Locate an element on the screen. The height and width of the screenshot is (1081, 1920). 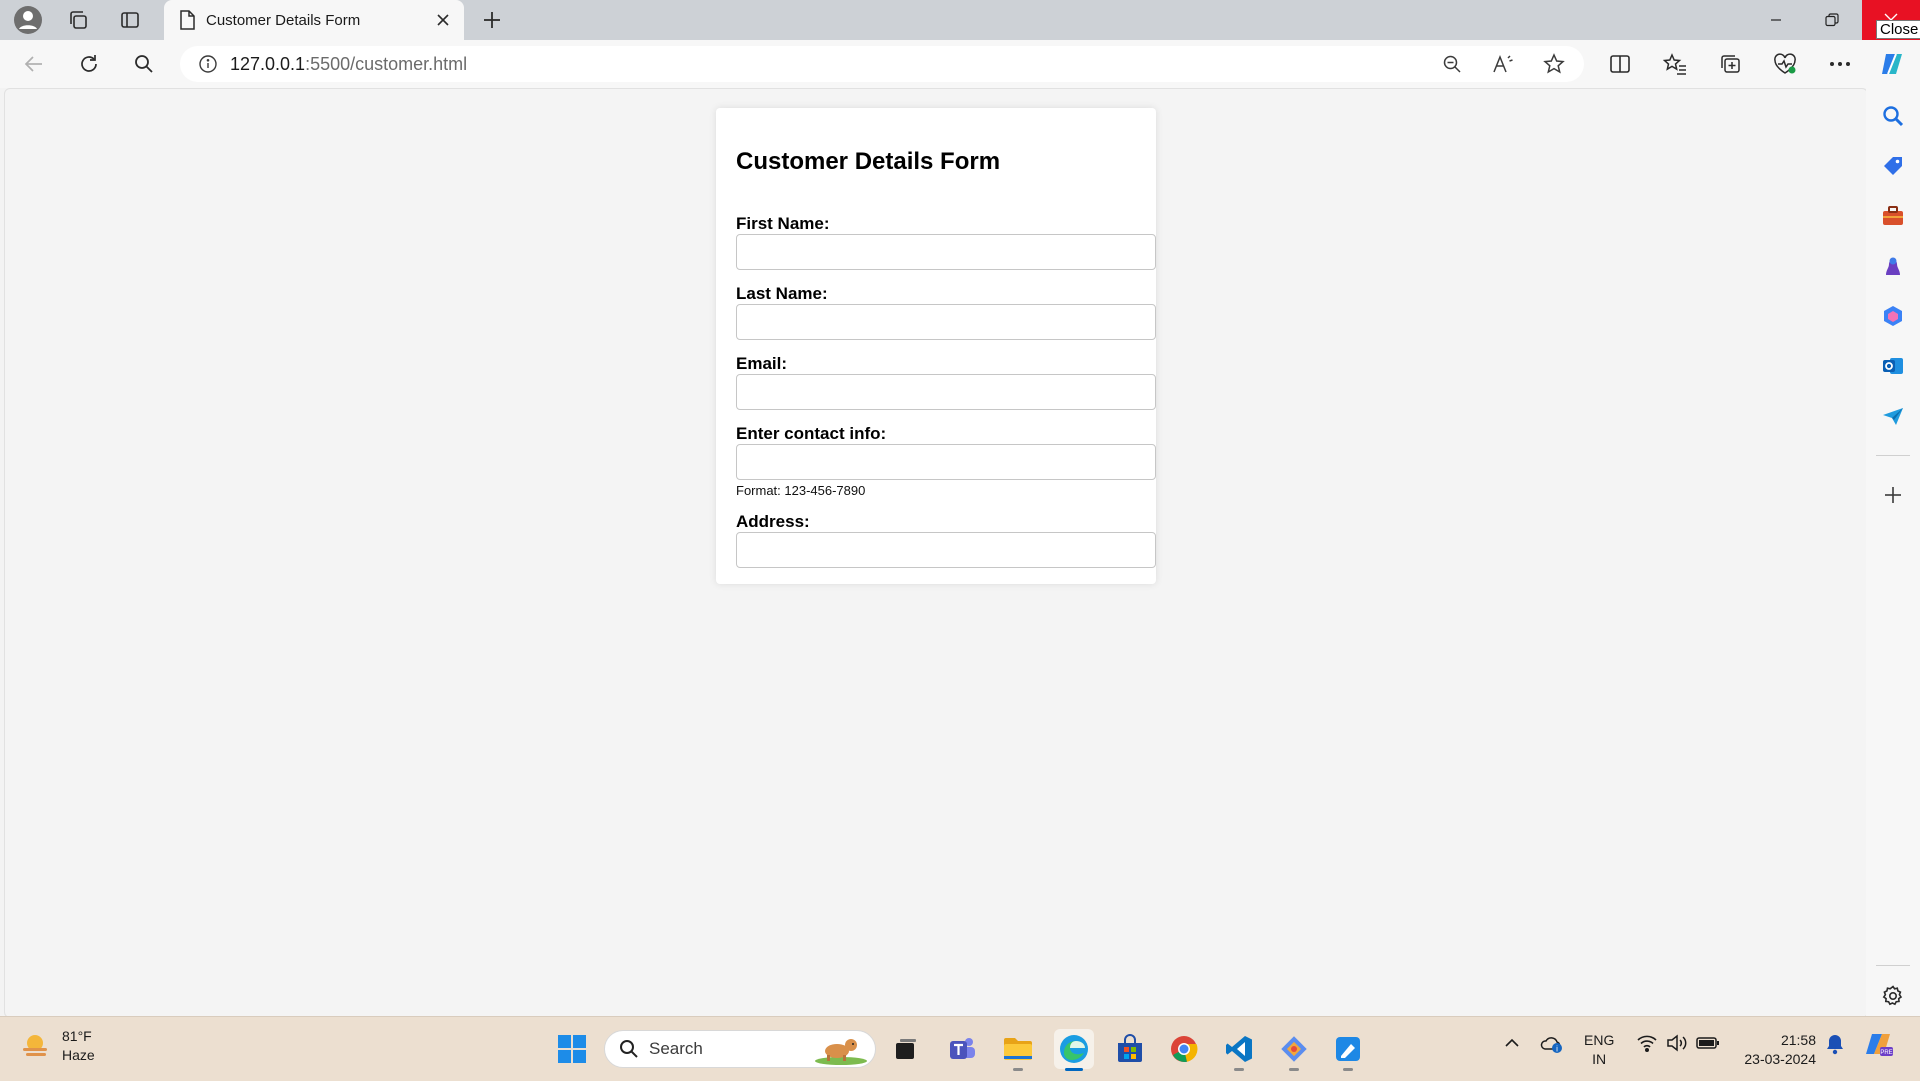
shopping-icon is located at coordinates (1893, 166).